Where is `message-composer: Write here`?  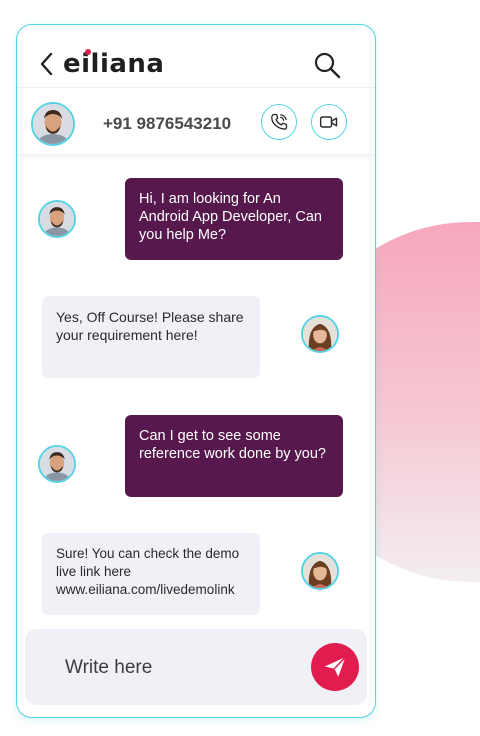 message-composer: Write here is located at coordinates (196, 667).